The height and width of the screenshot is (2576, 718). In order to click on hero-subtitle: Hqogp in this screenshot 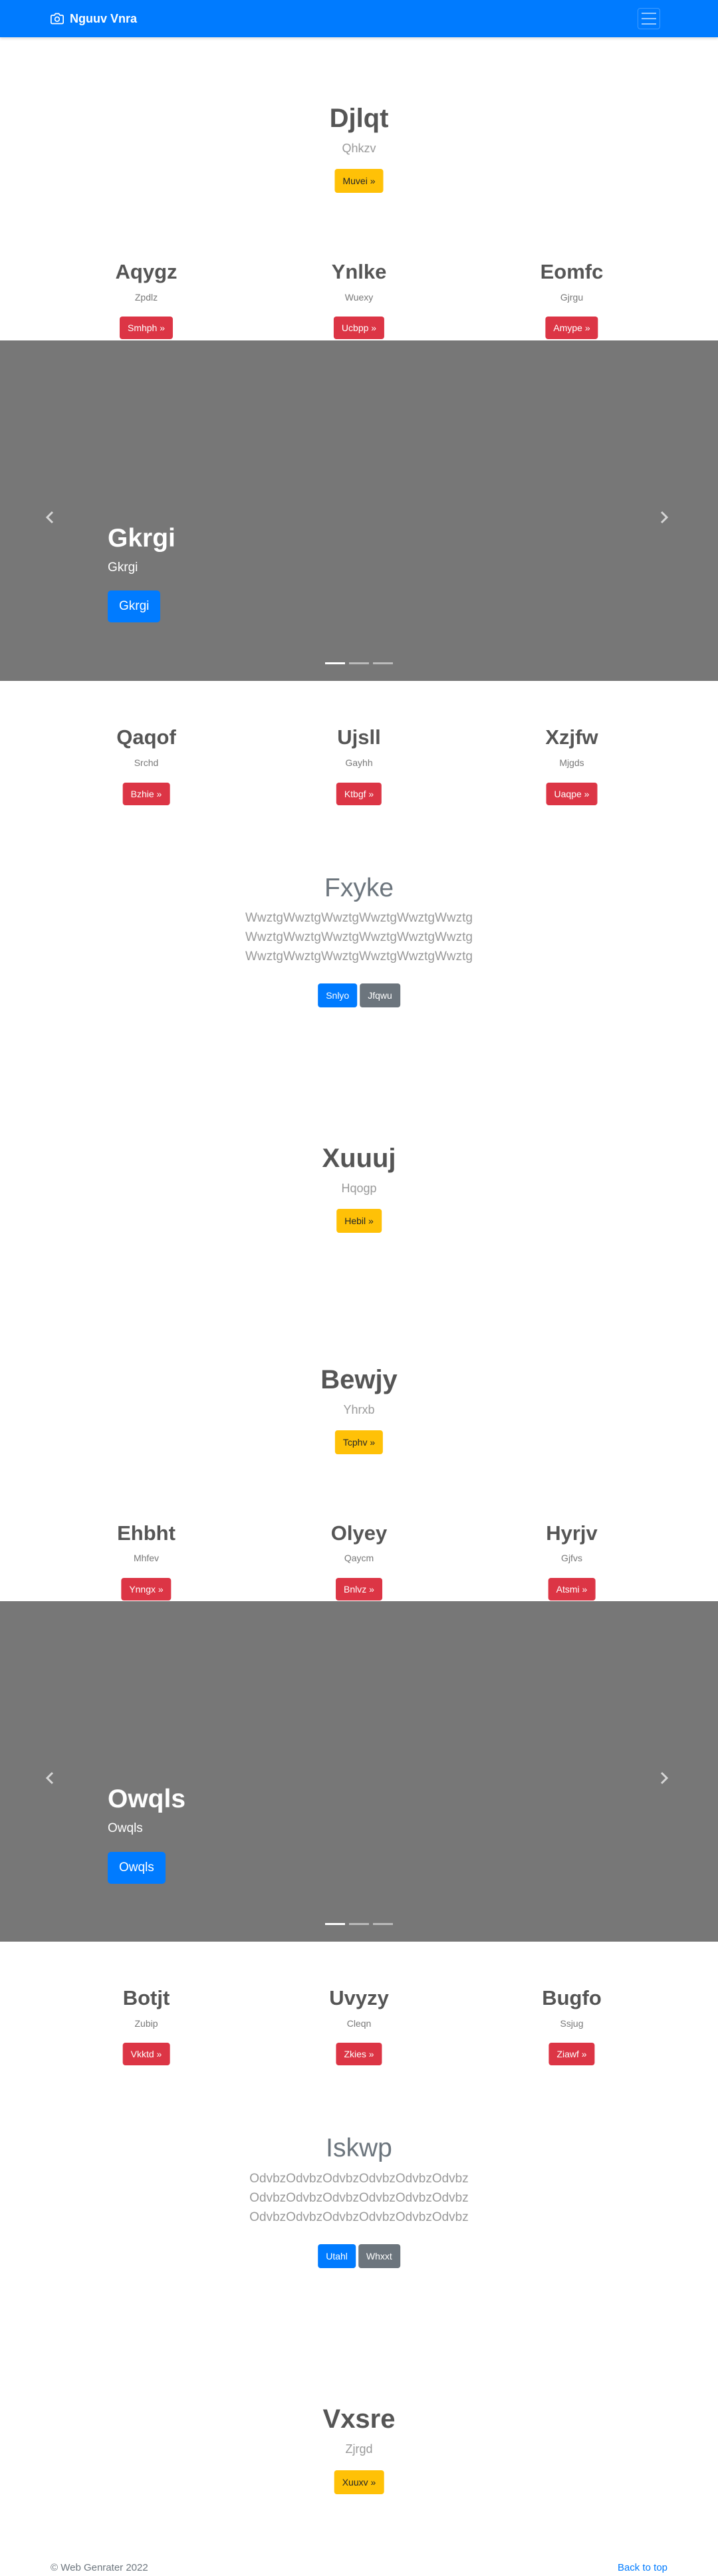, I will do `click(359, 1188)`.